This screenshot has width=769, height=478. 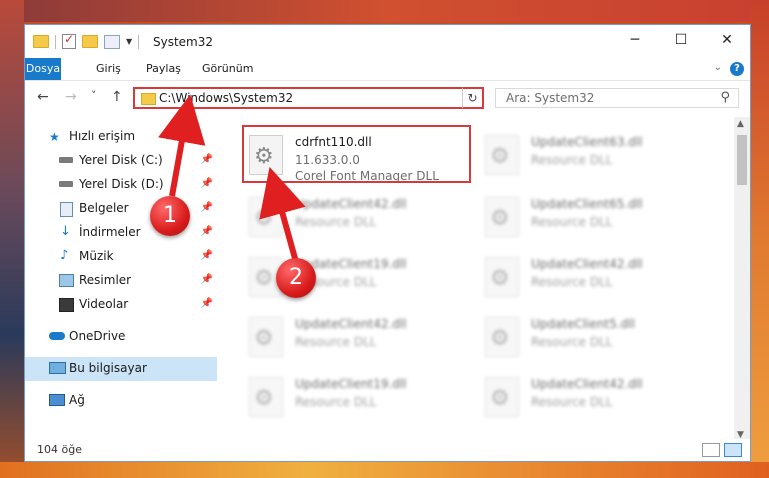 What do you see at coordinates (617, 98) in the screenshot?
I see `search-input: Ara: System32 ⚲` at bounding box center [617, 98].